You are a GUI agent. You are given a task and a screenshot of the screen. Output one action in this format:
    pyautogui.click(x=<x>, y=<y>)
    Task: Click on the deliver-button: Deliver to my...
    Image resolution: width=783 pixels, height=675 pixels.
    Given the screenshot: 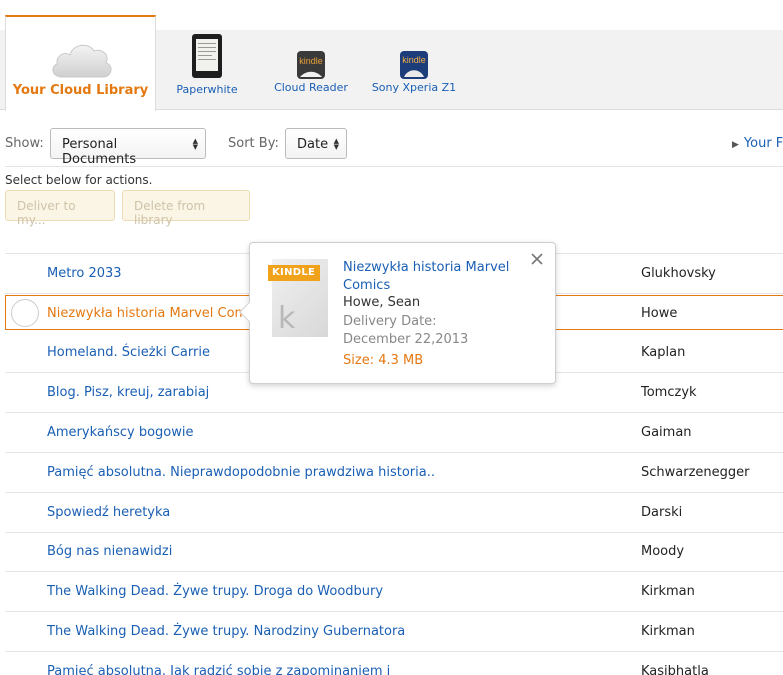 What is the action you would take?
    pyautogui.click(x=60, y=208)
    